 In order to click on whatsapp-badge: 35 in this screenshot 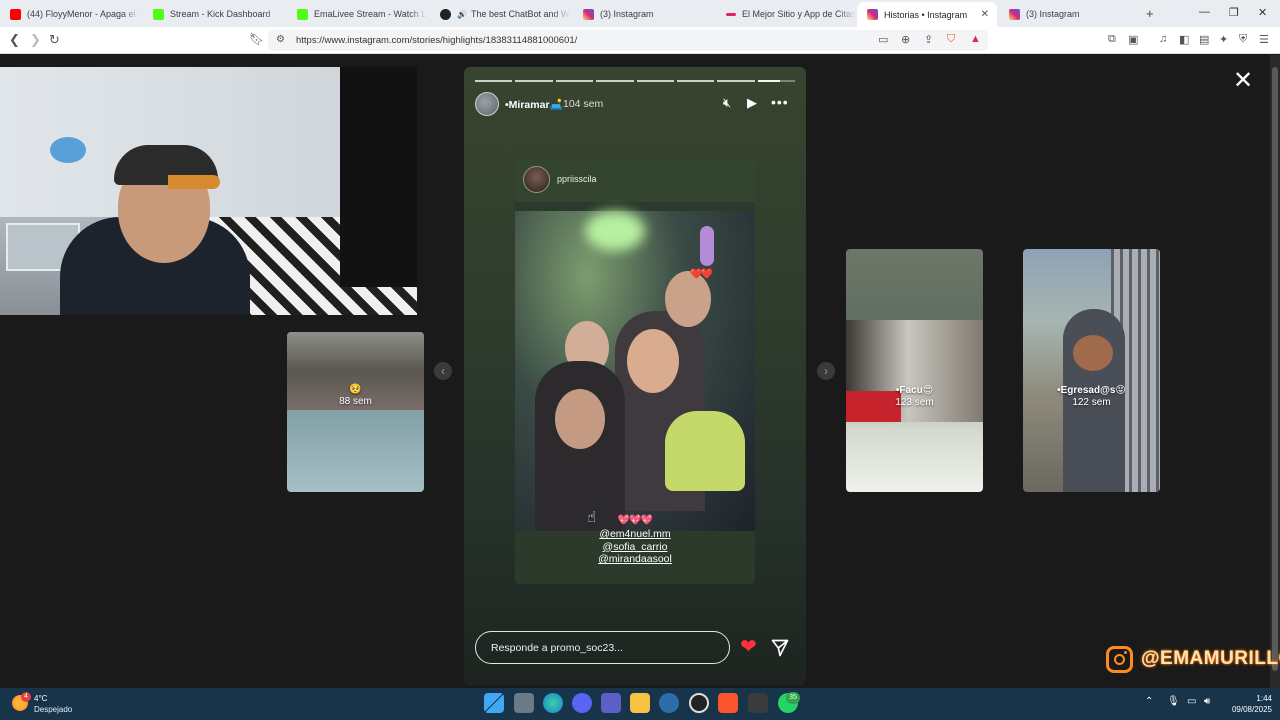, I will do `click(793, 698)`.